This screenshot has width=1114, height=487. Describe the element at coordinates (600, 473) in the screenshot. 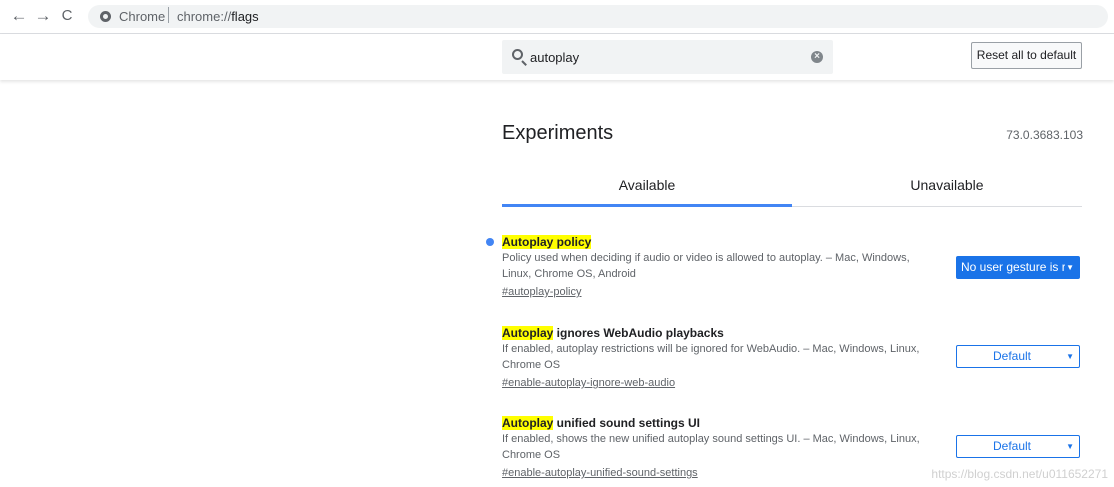

I see `experiment-permalink: #enable-autoplay-unified-sound-settings` at that location.